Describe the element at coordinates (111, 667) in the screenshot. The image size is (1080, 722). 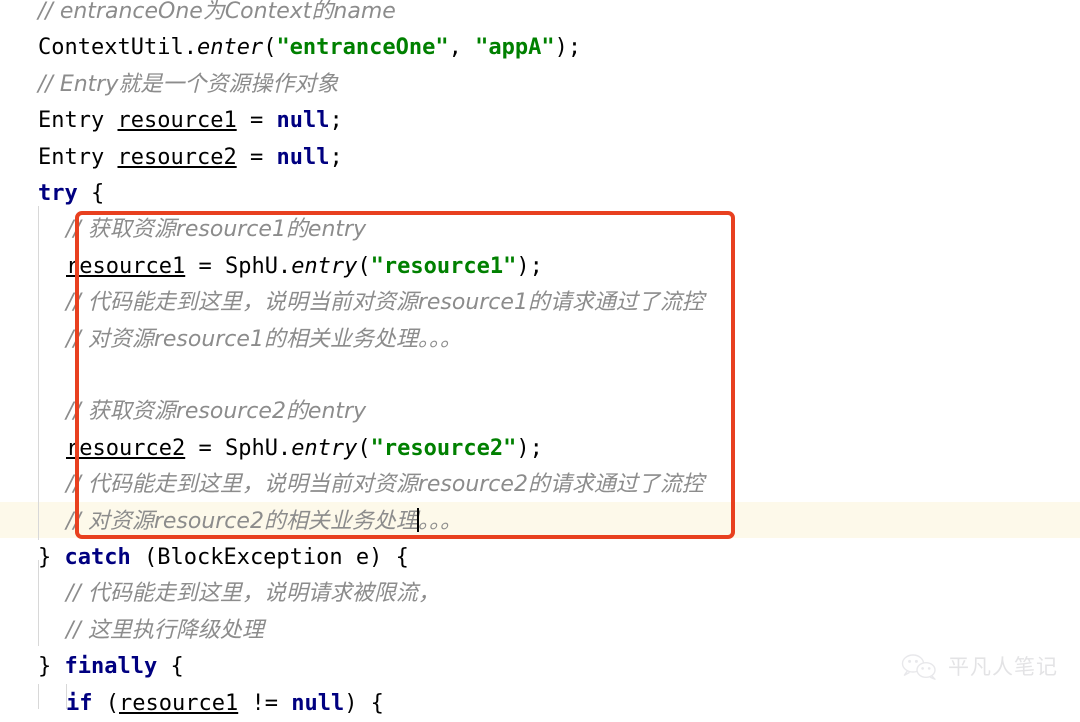
I see `code-token-kw: finally` at that location.